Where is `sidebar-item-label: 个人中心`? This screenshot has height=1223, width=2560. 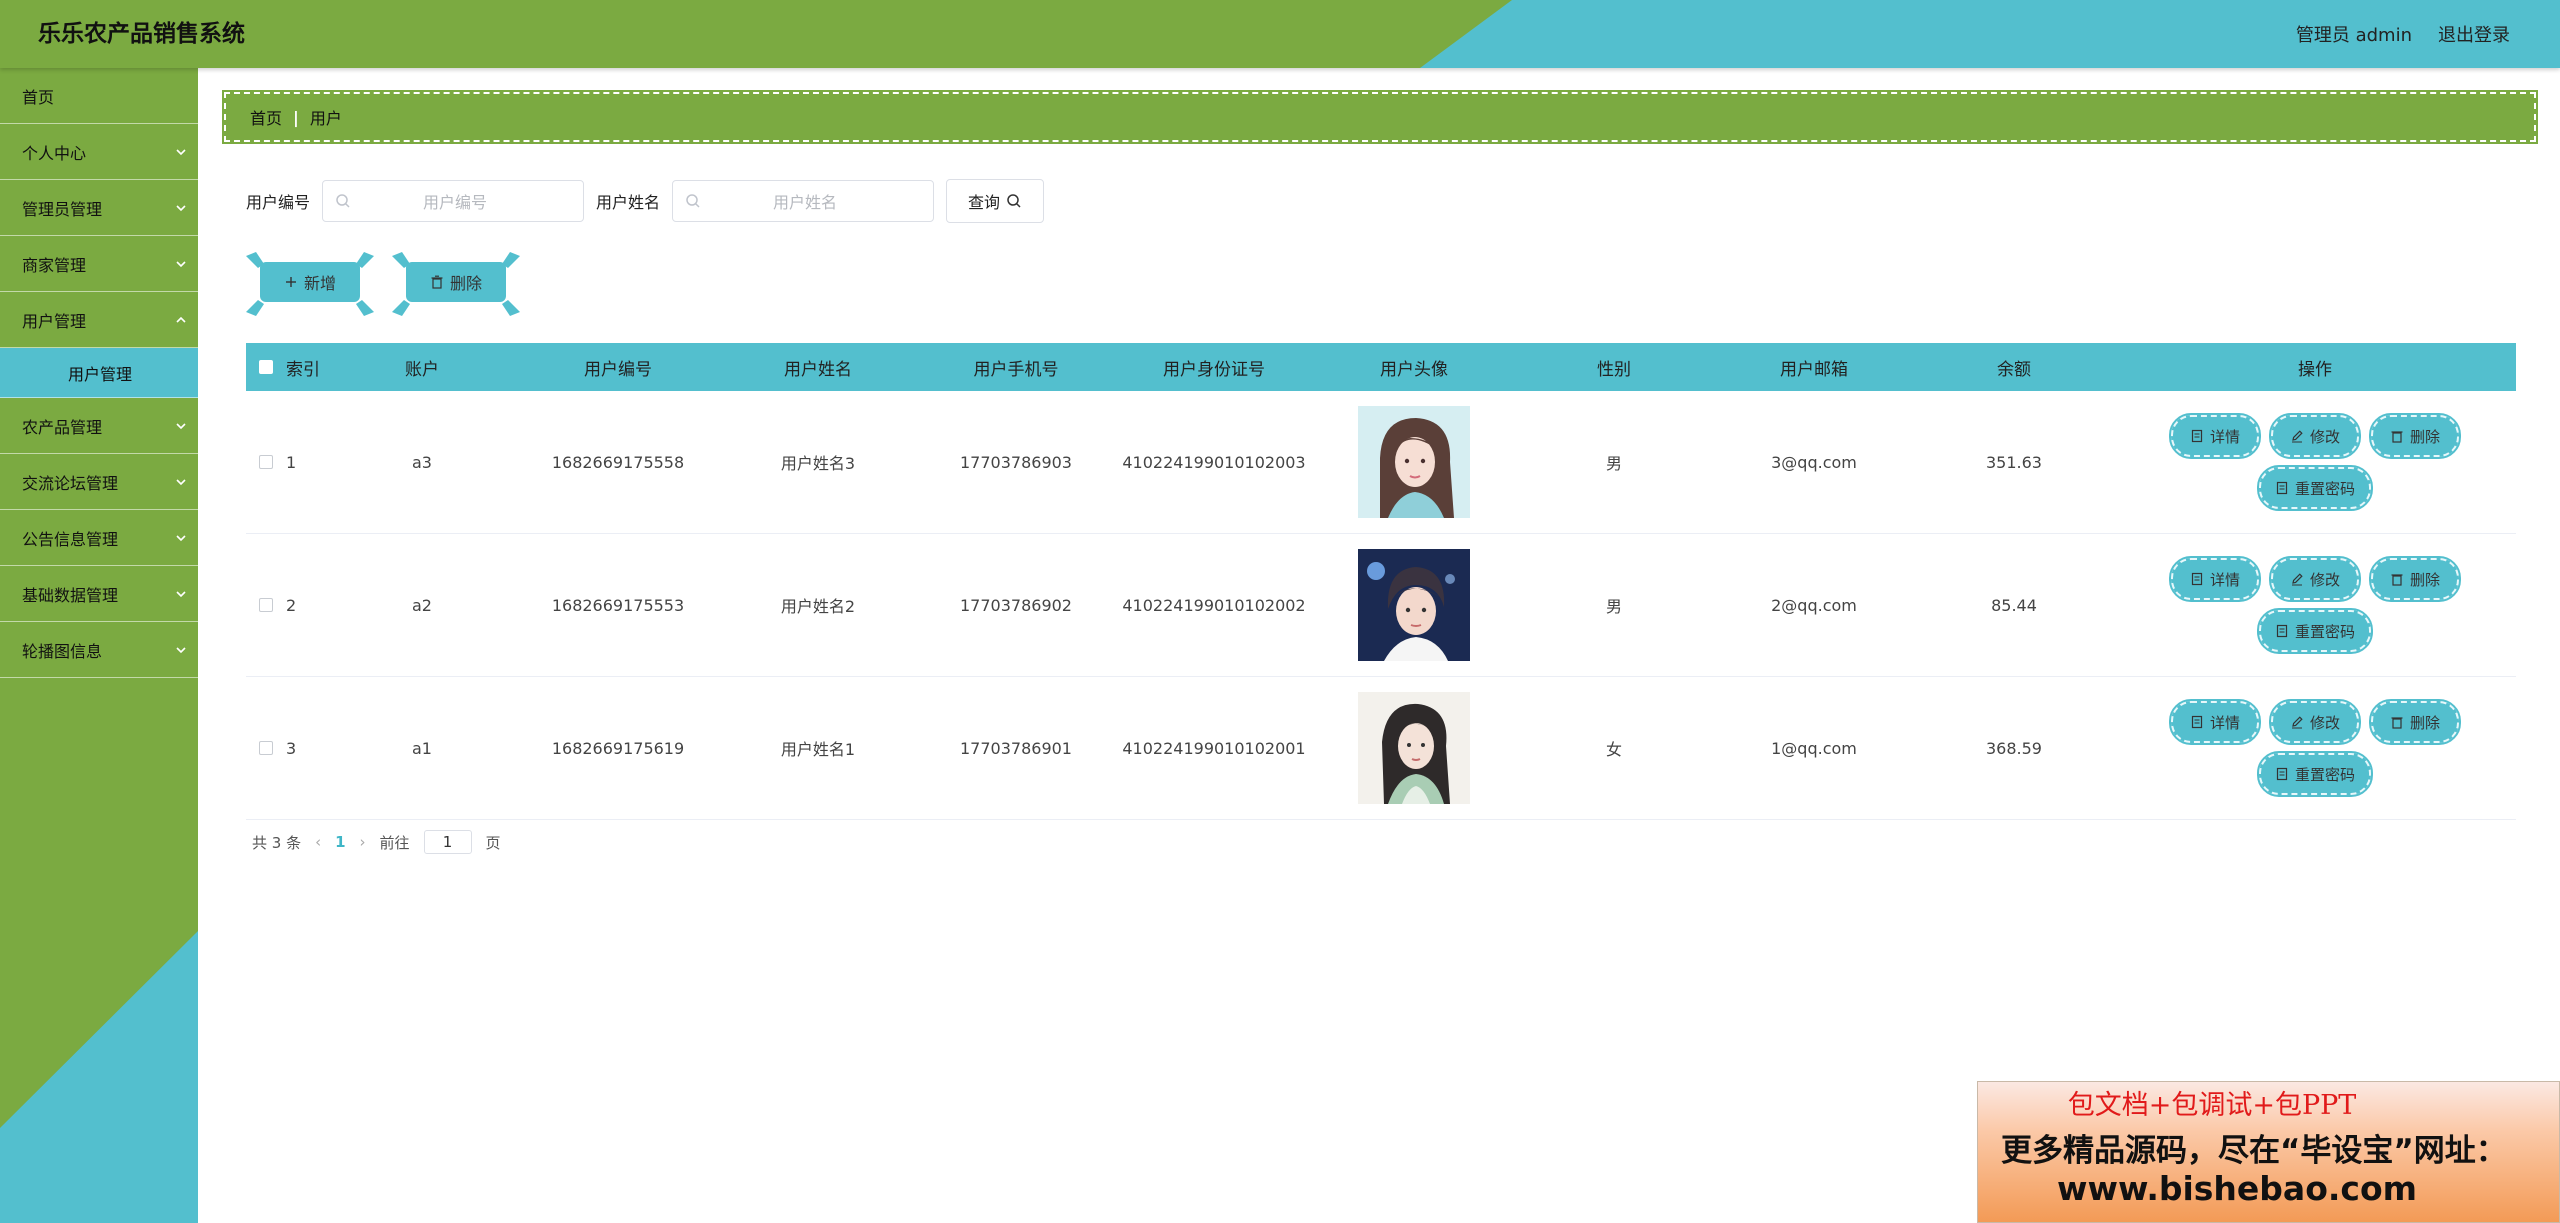
sidebar-item-label: 个人中心 is located at coordinates (54, 153).